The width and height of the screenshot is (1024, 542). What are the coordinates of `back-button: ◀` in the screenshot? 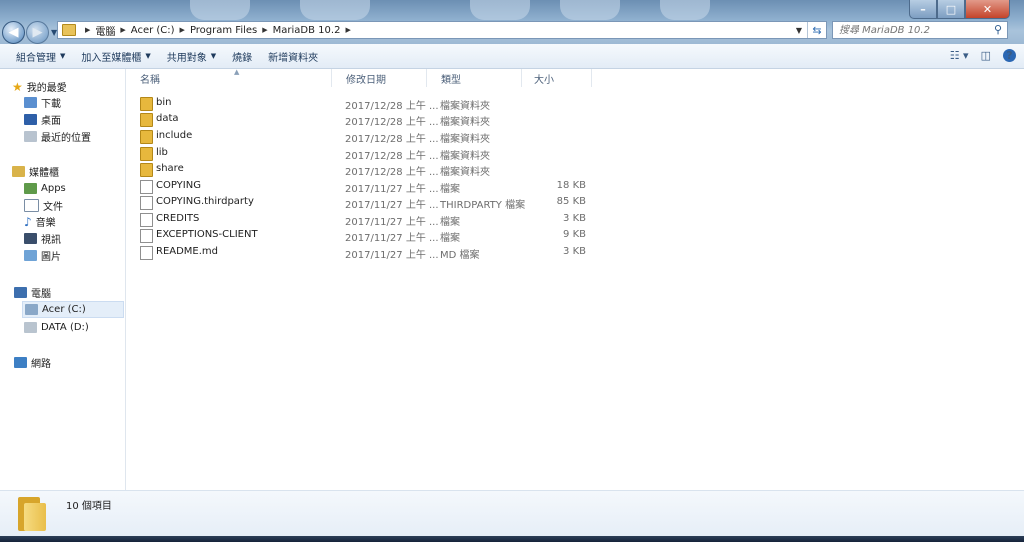 It's located at (13, 32).